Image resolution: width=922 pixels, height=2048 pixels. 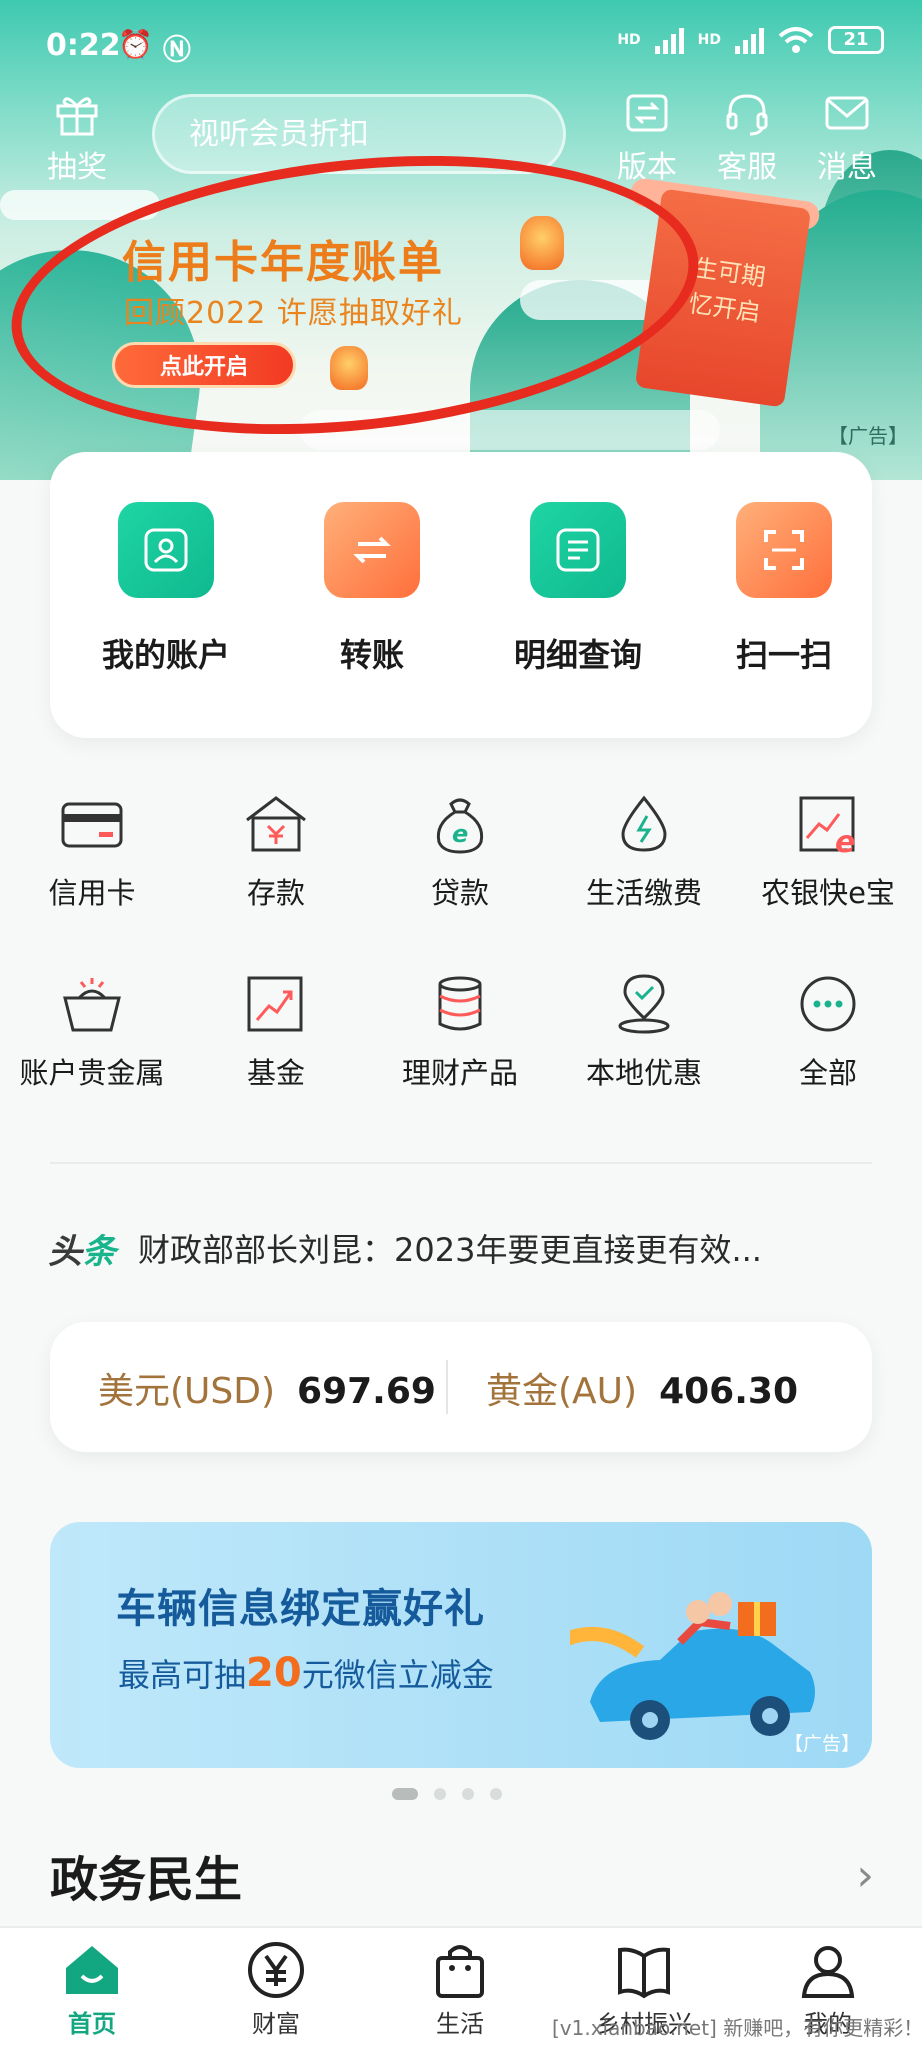 I want to click on chevron-right-icon: ›, so click(x=865, y=1875).